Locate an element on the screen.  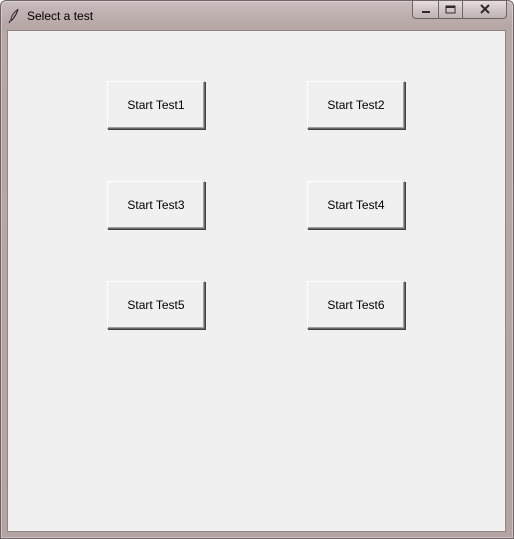
window-controls is located at coordinates (459, 10).